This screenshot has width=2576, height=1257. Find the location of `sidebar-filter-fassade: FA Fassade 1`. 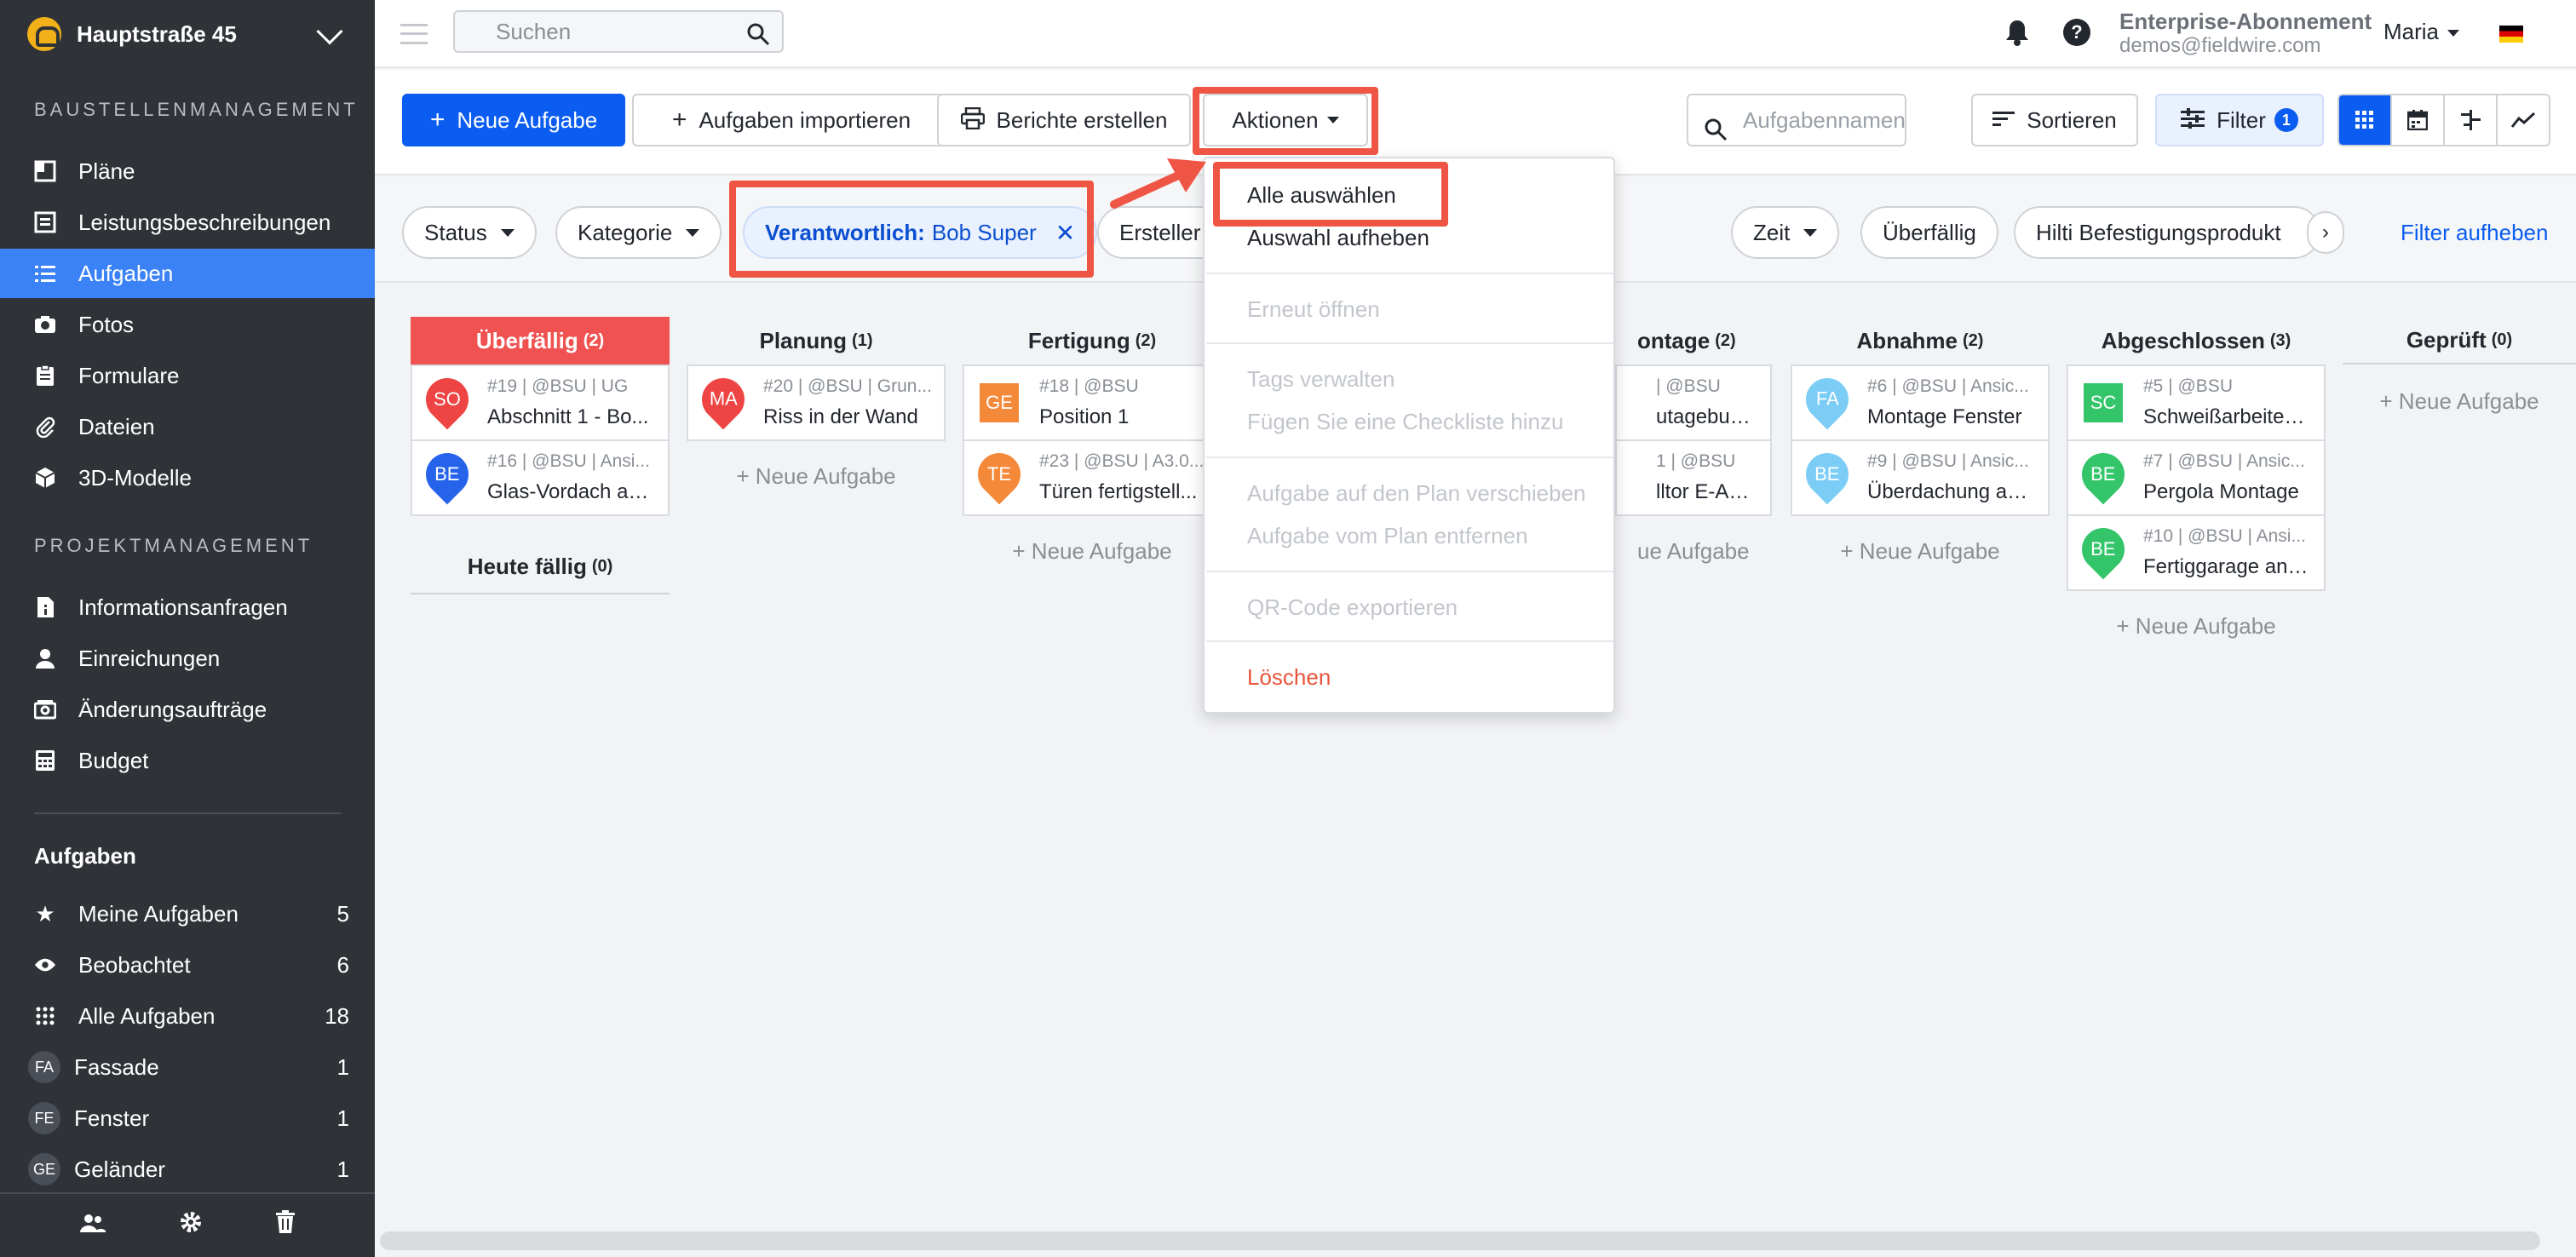

sidebar-filter-fassade: FA Fassade 1 is located at coordinates (188, 1067).